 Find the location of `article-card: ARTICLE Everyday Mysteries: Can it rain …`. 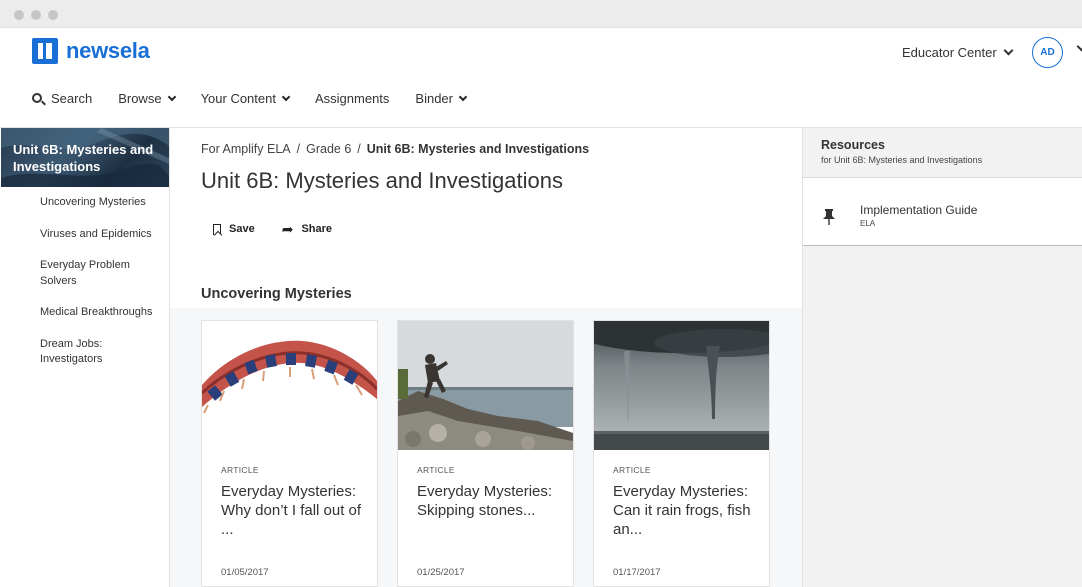

article-card: ARTICLE Everyday Mysteries: Can it rain … is located at coordinates (681, 453).